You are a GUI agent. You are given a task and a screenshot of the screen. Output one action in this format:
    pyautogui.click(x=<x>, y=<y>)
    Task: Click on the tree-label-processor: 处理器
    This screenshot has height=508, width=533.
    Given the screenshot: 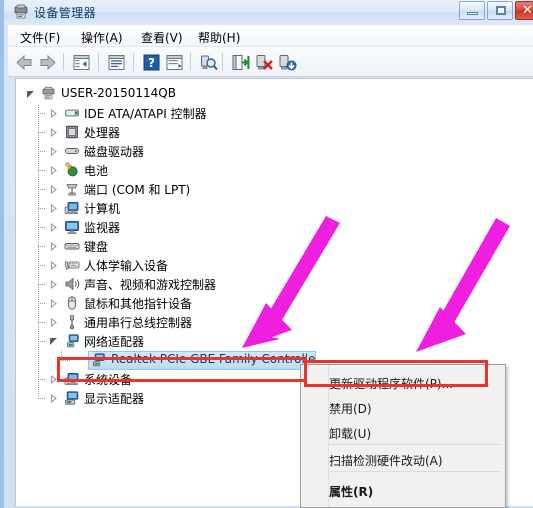 What is the action you would take?
    pyautogui.click(x=102, y=133)
    